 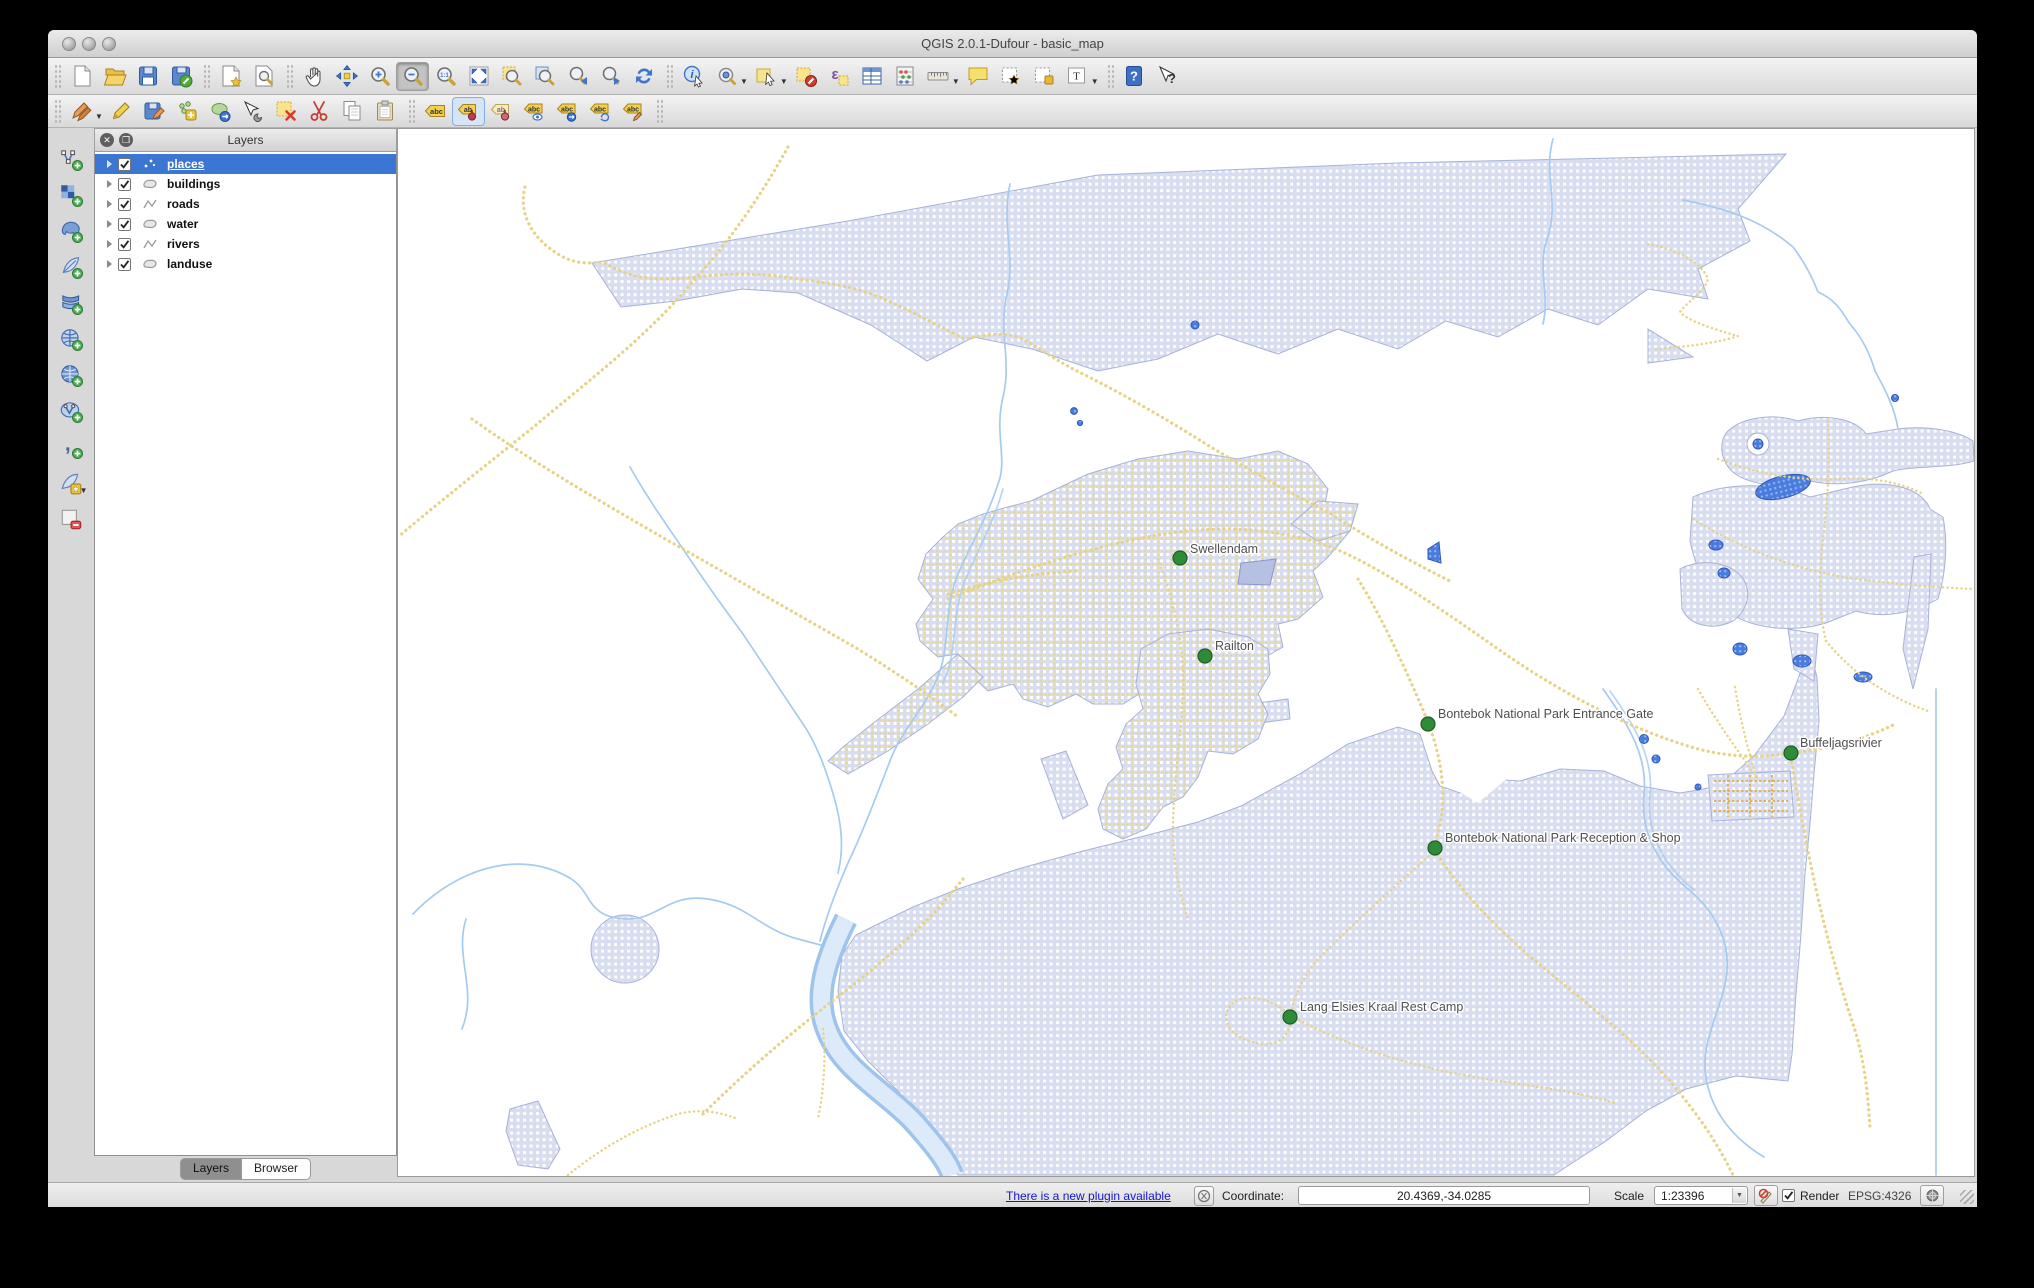 What do you see at coordinates (766, 76) in the screenshot?
I see `select-features-icon` at bounding box center [766, 76].